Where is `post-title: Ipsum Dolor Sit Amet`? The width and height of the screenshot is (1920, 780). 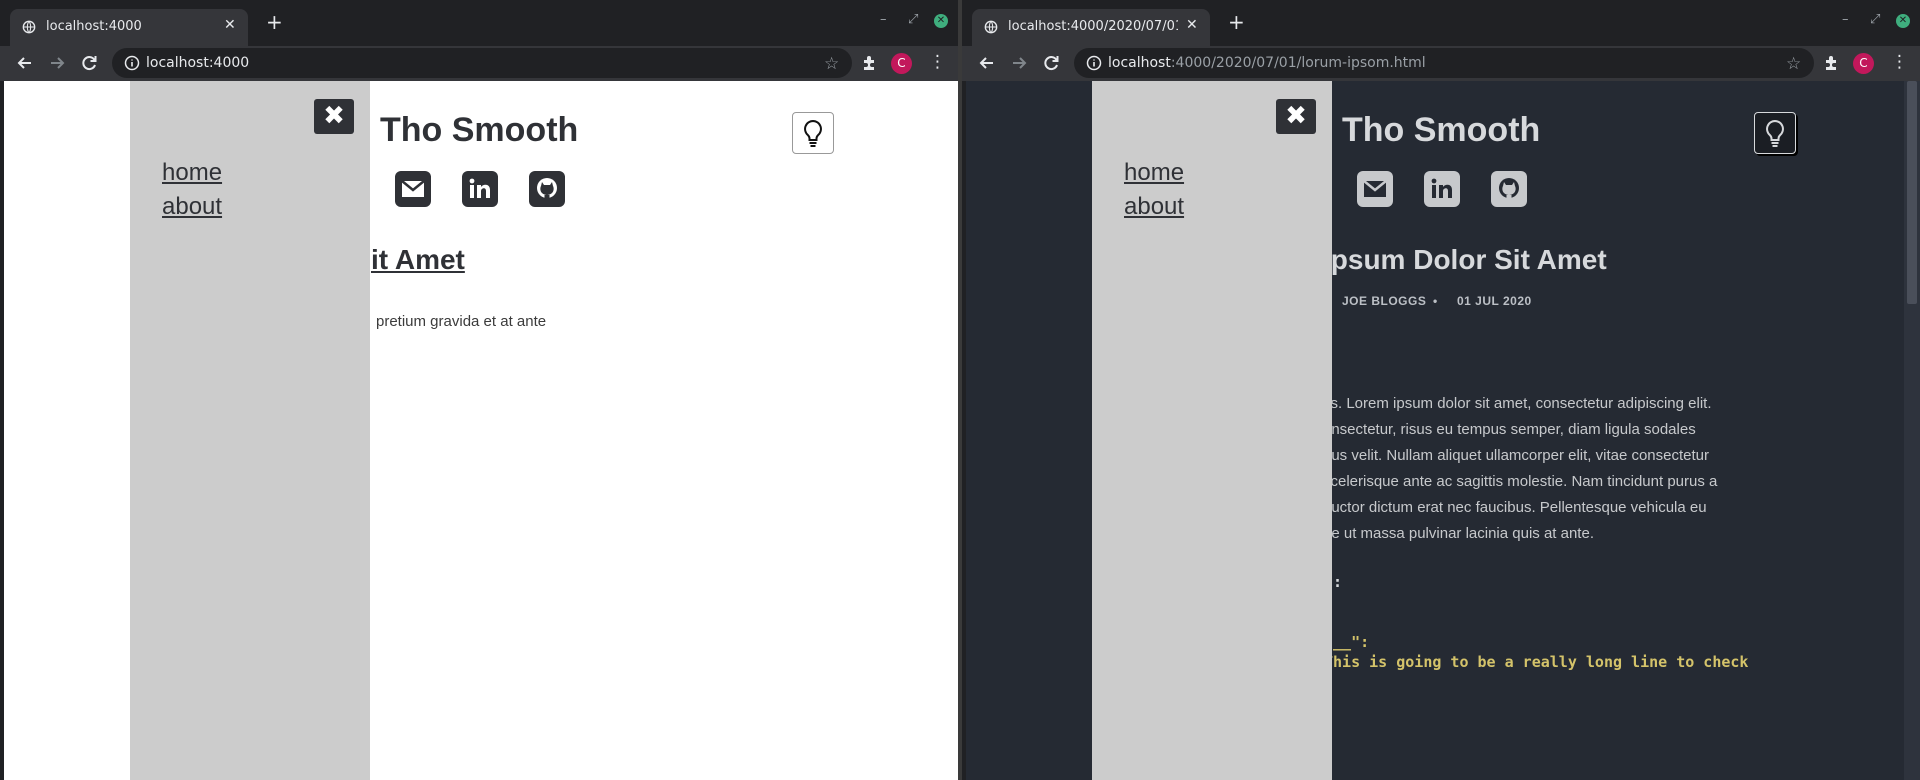 post-title: Ipsum Dolor Sit Amet is located at coordinates (1465, 259).